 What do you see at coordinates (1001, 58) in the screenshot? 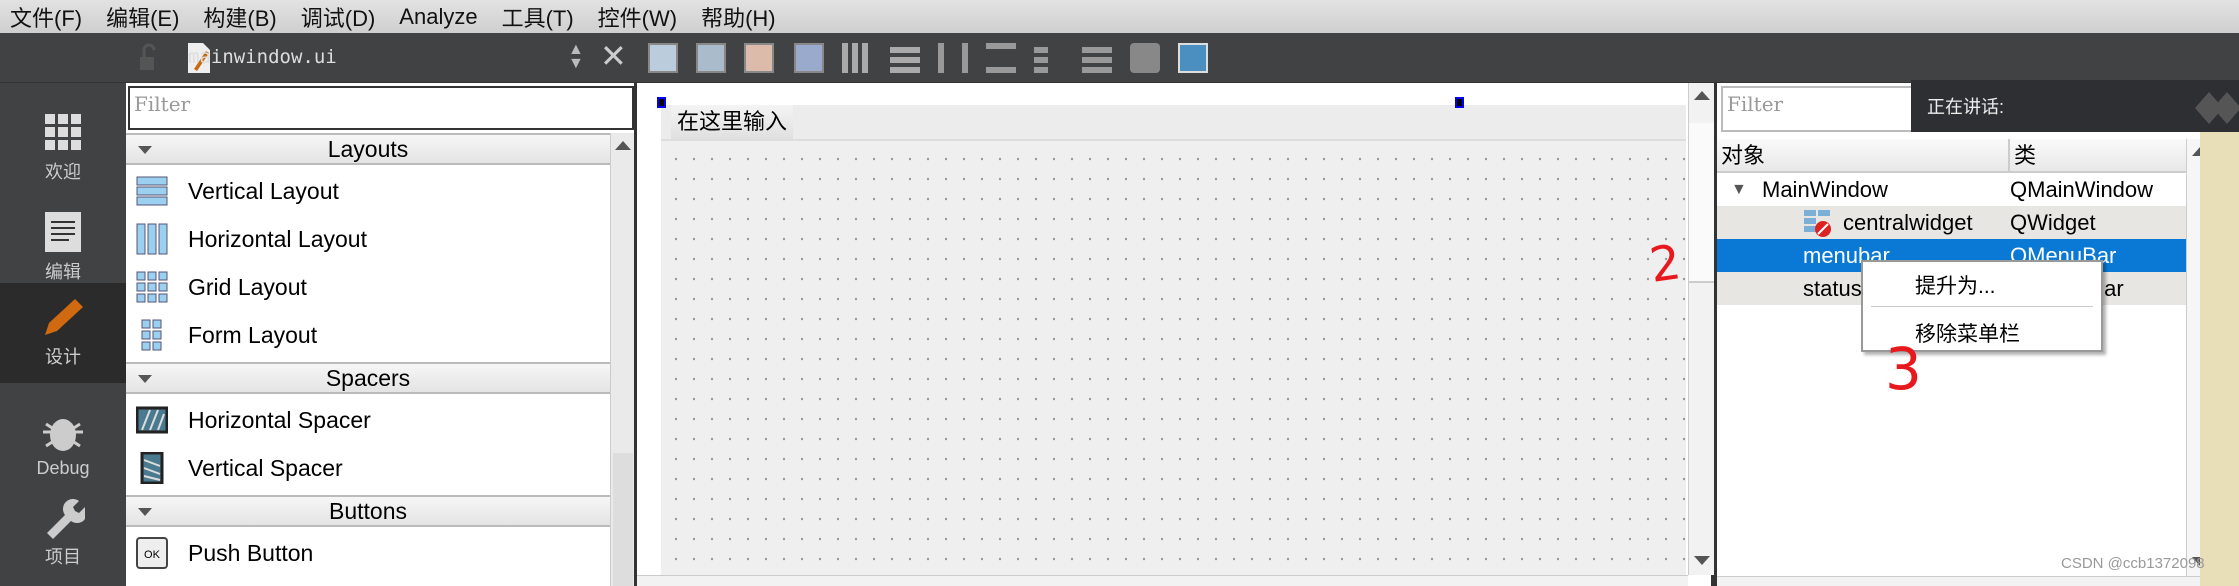
I see `layout-v-splitter-icon` at bounding box center [1001, 58].